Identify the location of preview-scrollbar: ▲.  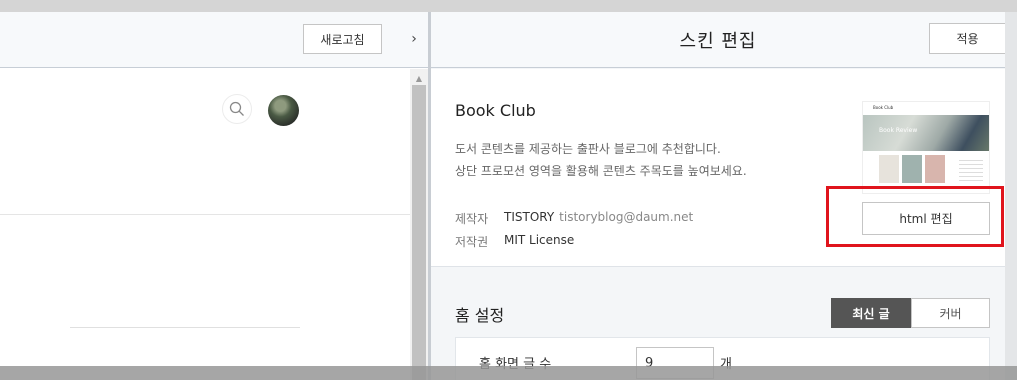
(419, 224).